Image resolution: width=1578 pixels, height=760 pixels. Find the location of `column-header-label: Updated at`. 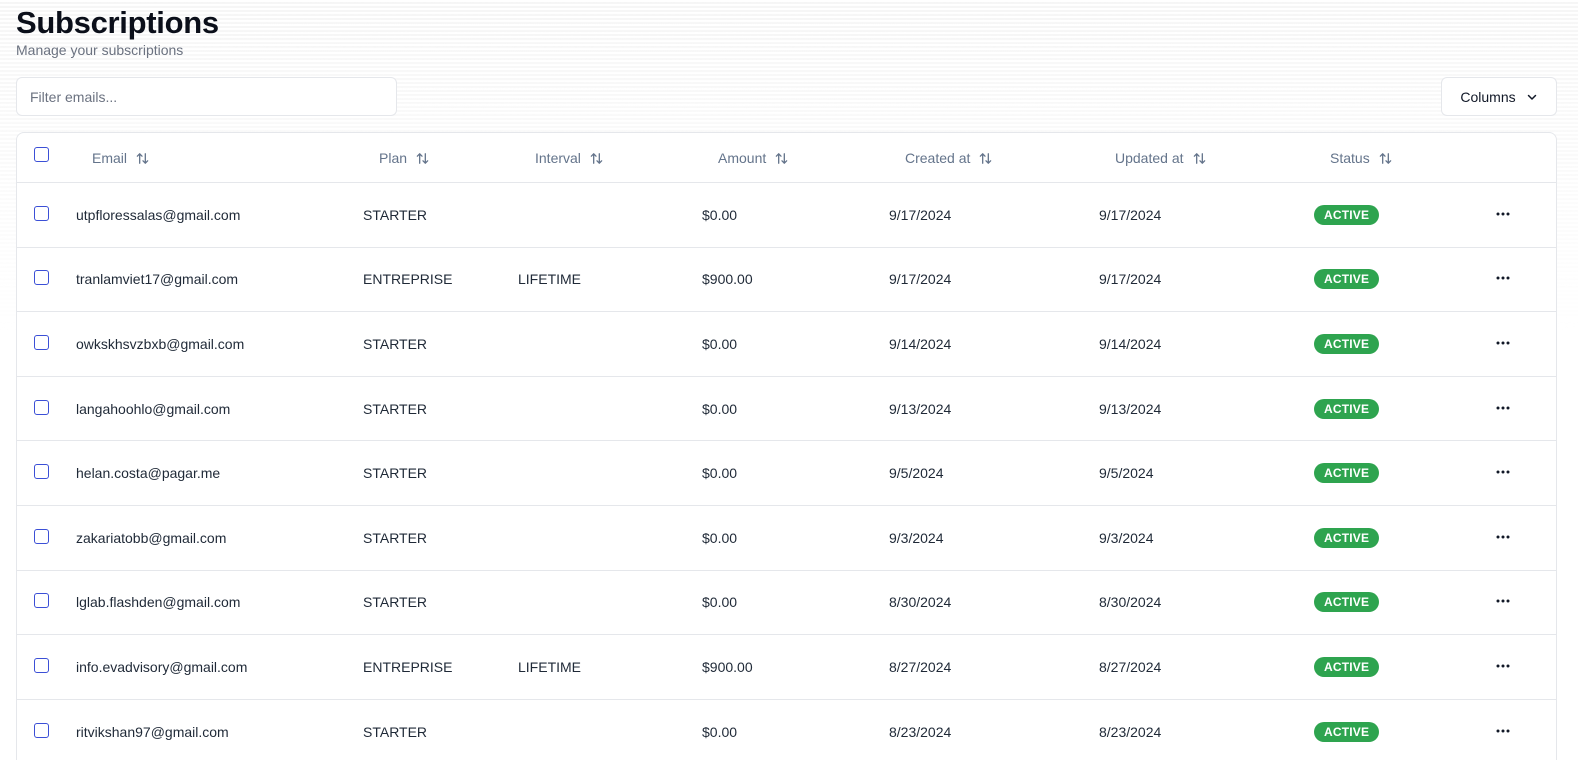

column-header-label: Updated at is located at coordinates (1149, 158).